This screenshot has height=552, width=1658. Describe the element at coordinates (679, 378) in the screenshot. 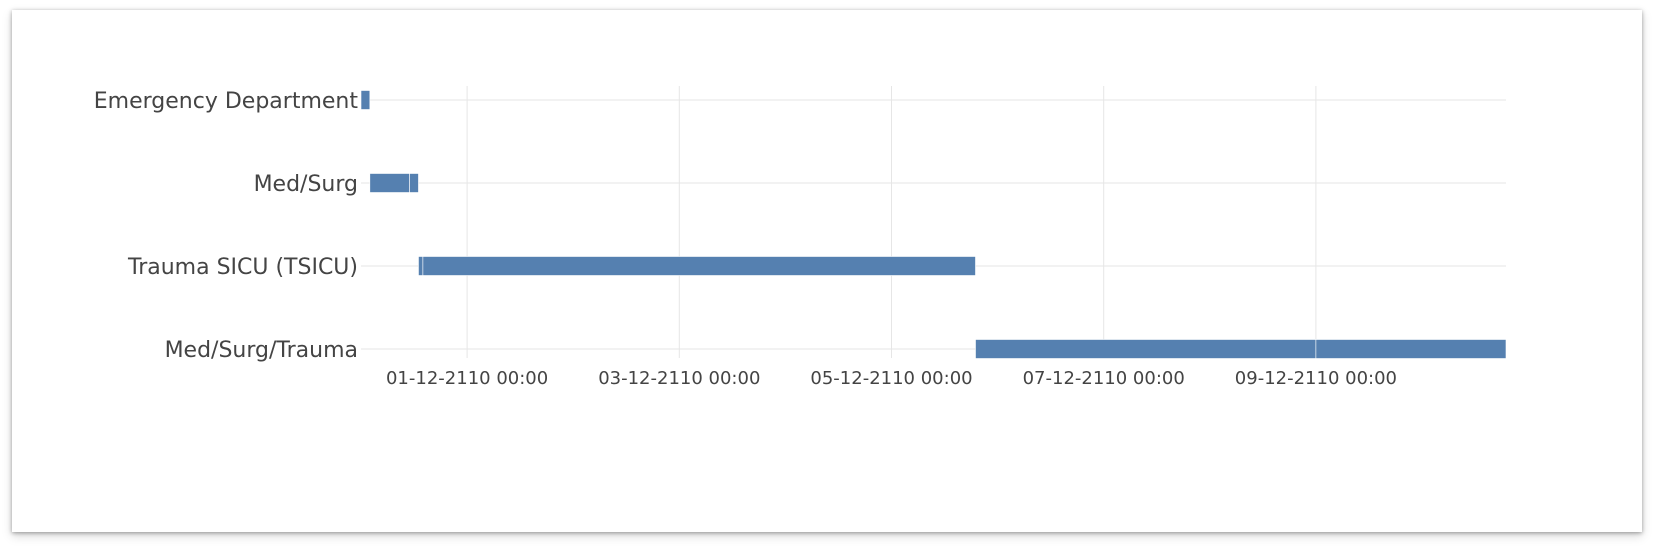

I see `x-tick-label: 03-12-2110 00:00` at that location.